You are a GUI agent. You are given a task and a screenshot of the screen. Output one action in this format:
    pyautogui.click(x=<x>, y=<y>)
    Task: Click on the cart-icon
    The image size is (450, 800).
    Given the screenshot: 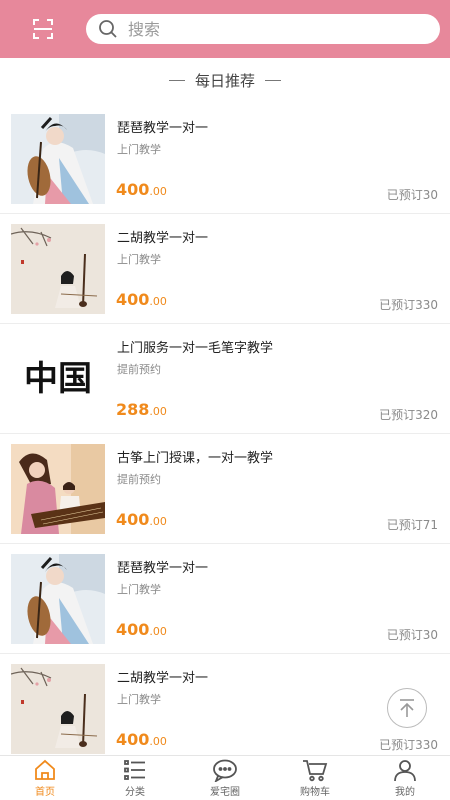 What is the action you would take?
    pyautogui.click(x=315, y=771)
    